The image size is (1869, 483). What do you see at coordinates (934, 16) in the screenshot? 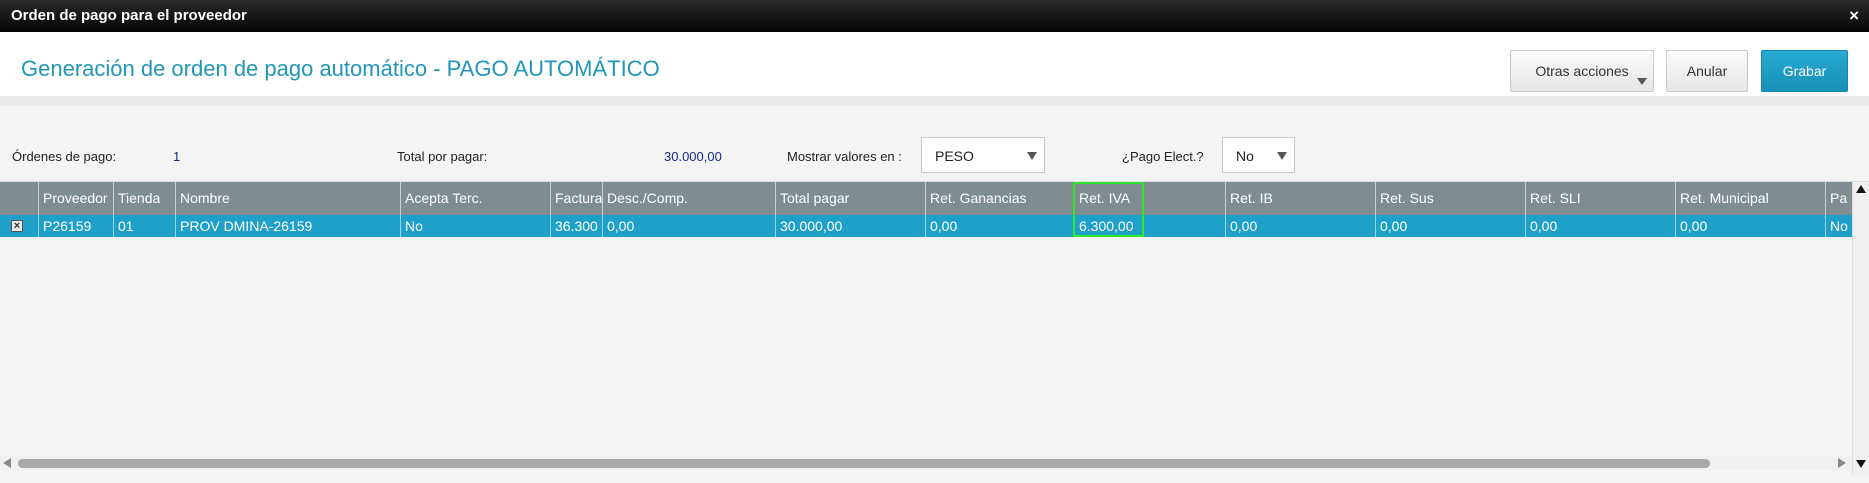
I see `window-titlebar: Orden de pago para el proveedor ×` at bounding box center [934, 16].